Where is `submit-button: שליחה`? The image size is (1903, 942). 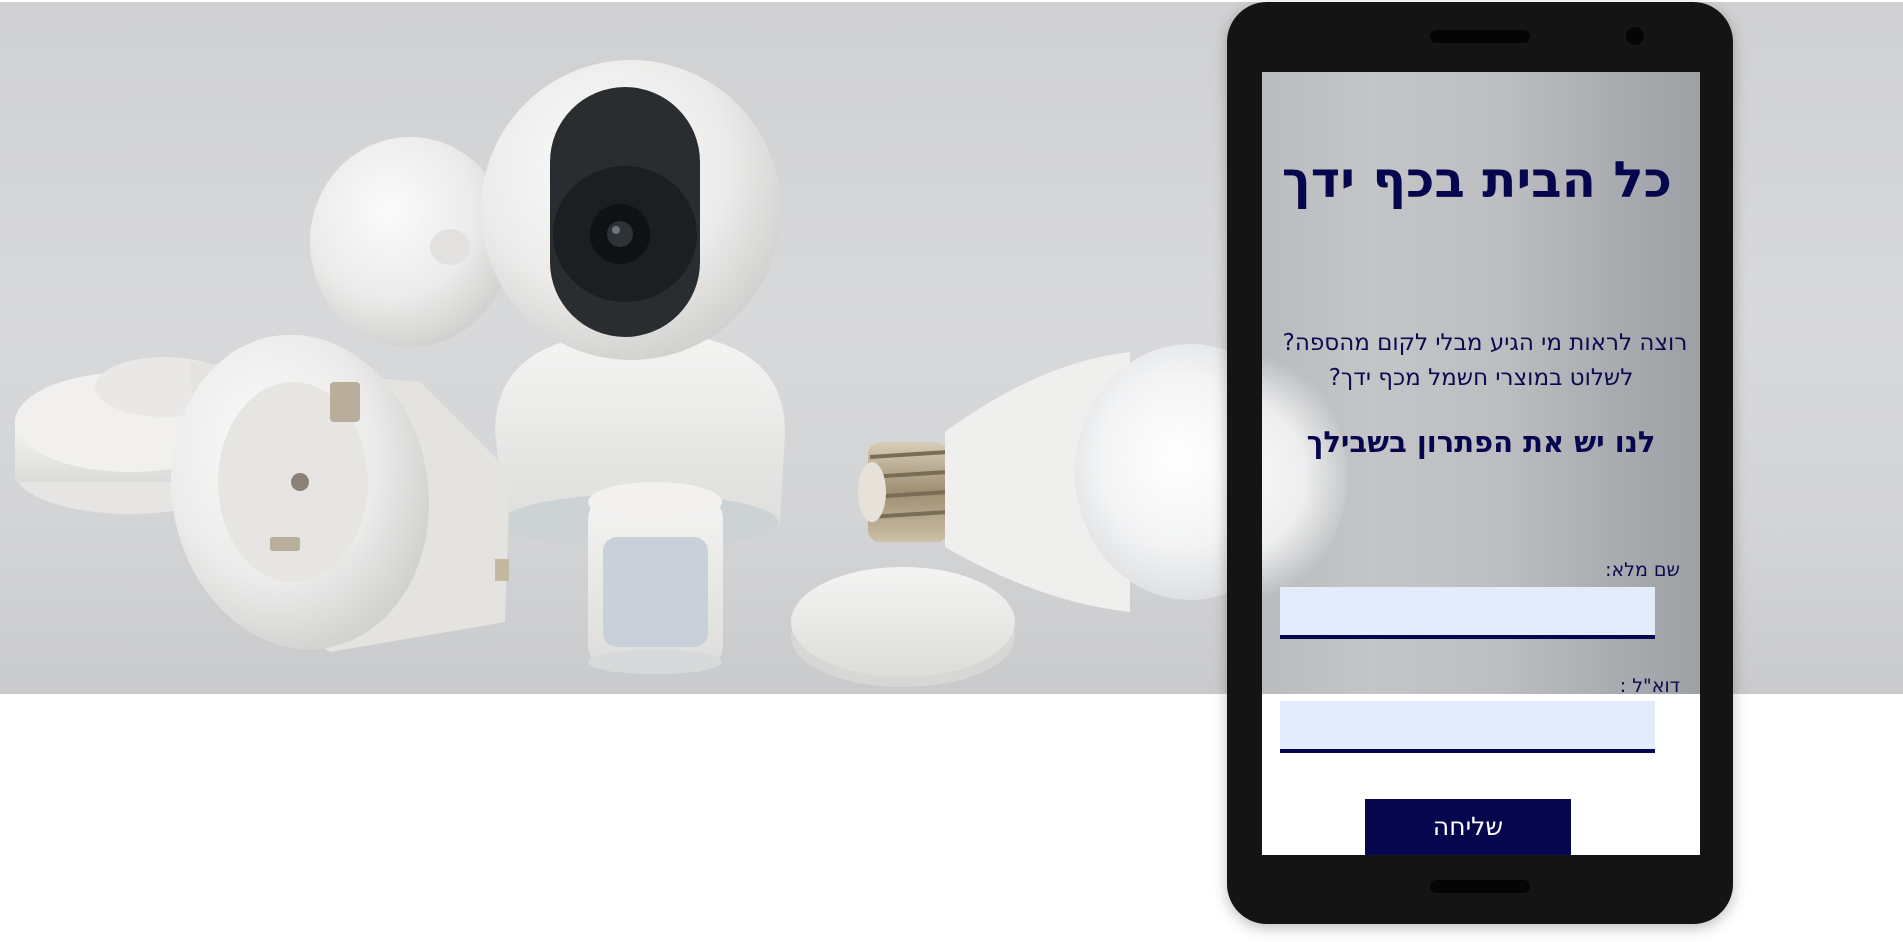 submit-button: שליחה is located at coordinates (1468, 827).